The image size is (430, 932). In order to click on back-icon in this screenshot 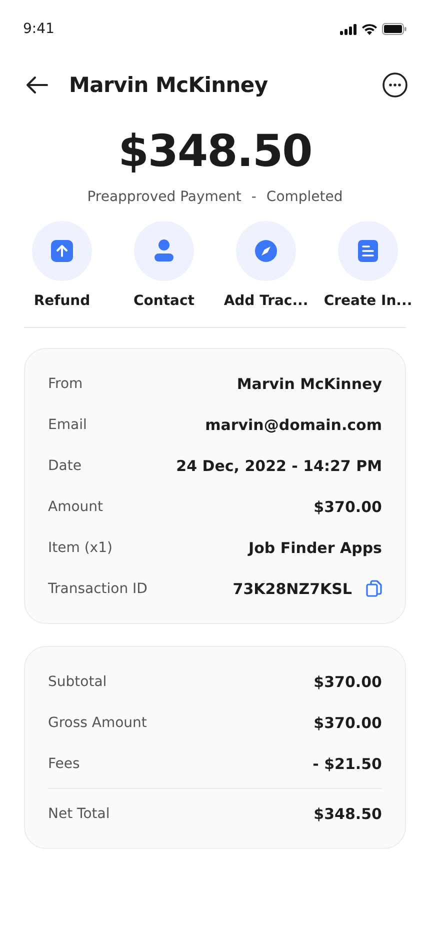, I will do `click(37, 85)`.